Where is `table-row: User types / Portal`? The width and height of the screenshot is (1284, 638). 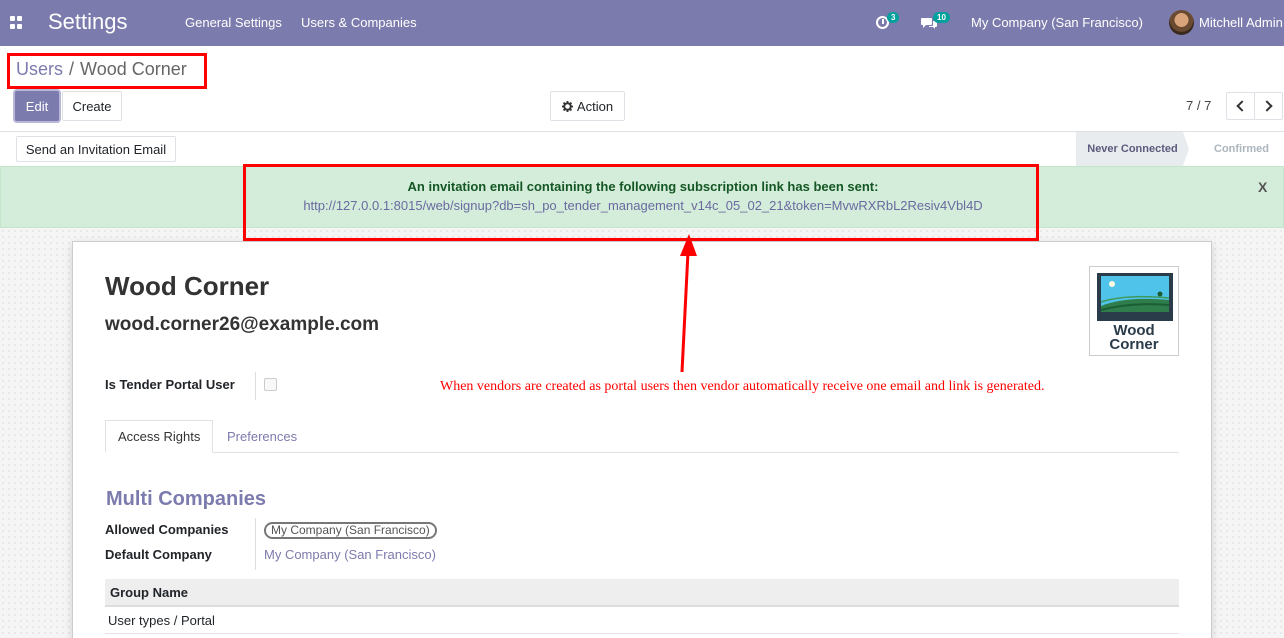 table-row: User types / Portal is located at coordinates (642, 620).